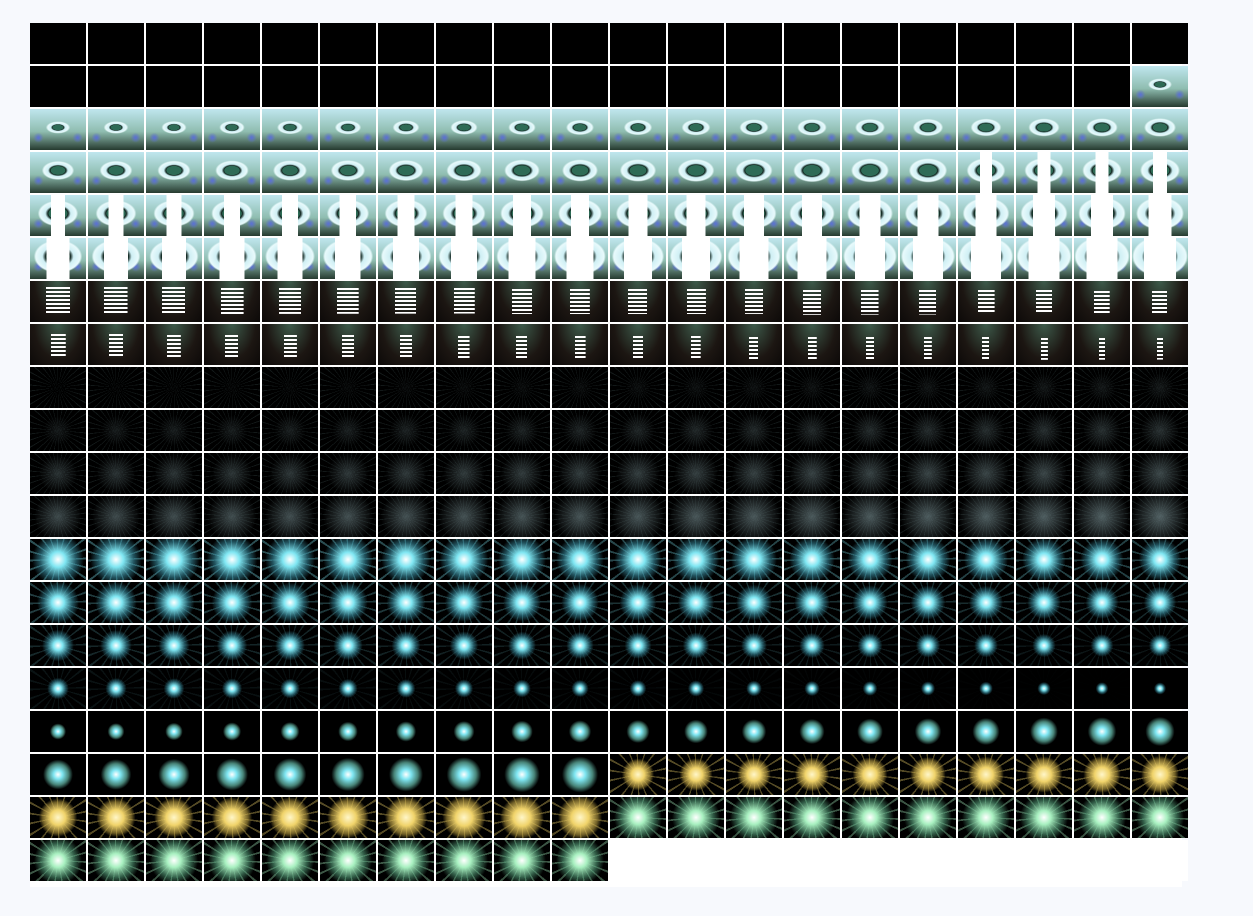 The image size is (1253, 916). What do you see at coordinates (812, 860) in the screenshot?
I see `empty-slot` at bounding box center [812, 860].